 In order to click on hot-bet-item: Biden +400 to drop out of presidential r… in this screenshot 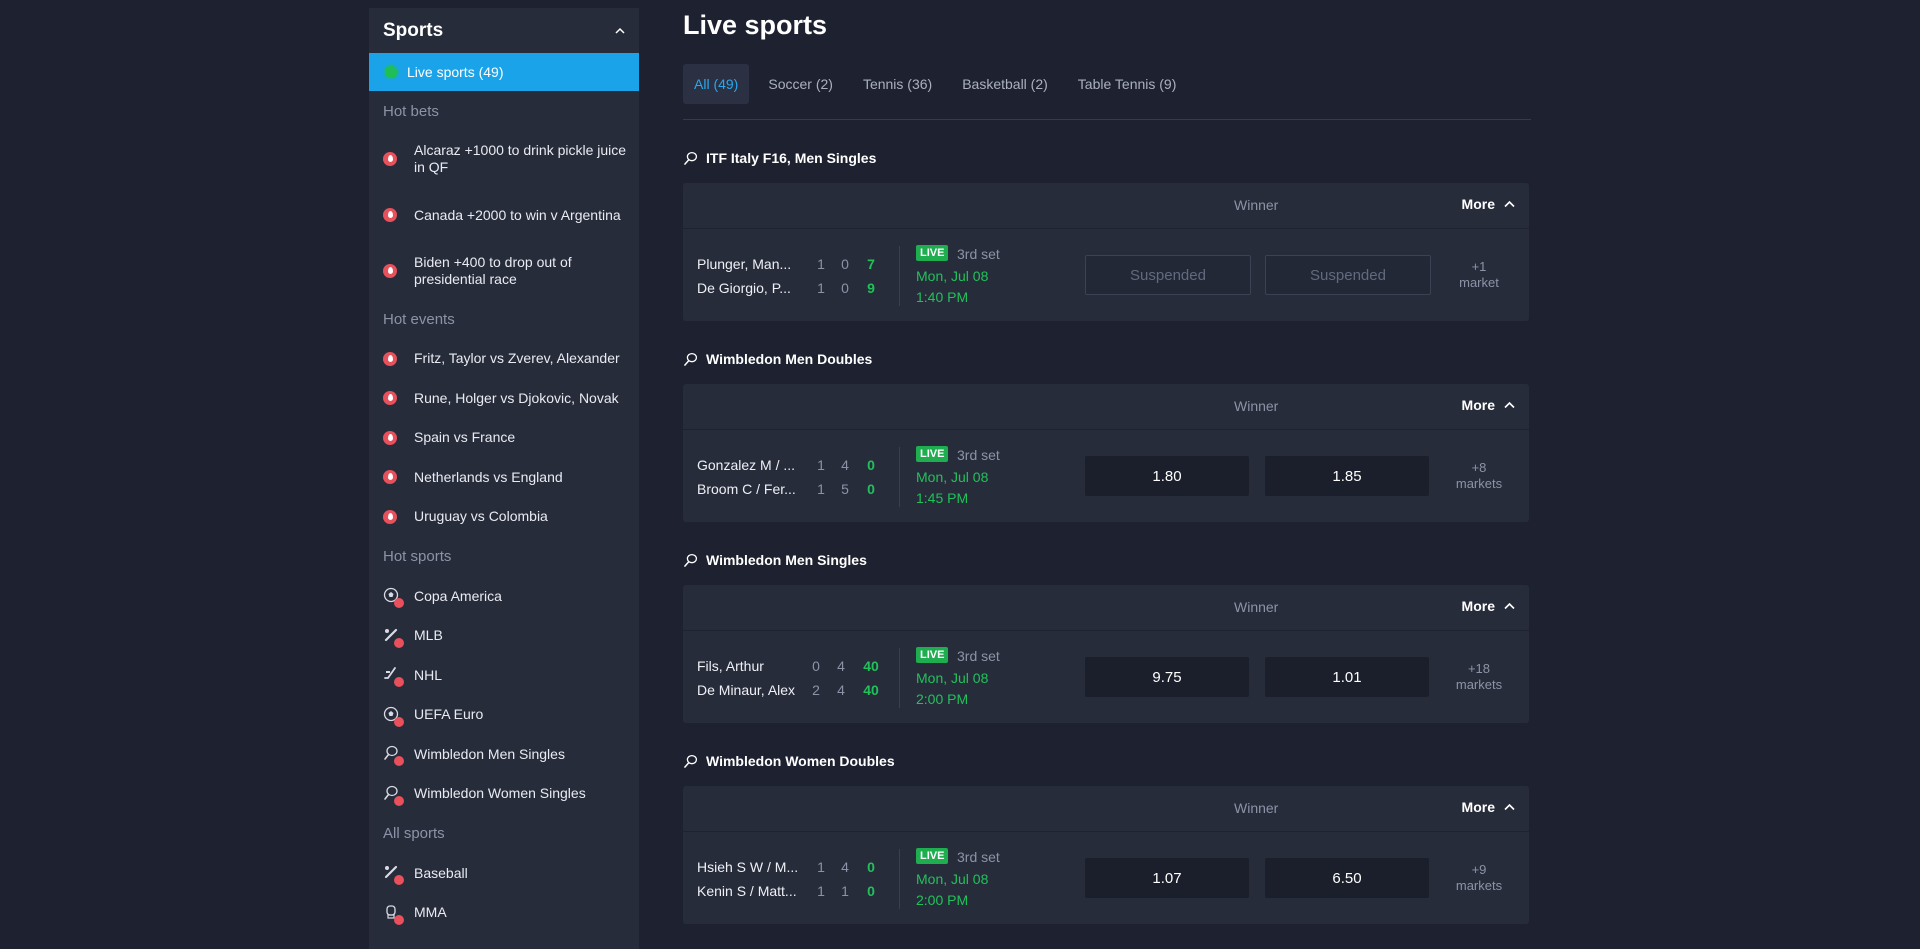, I will do `click(504, 271)`.